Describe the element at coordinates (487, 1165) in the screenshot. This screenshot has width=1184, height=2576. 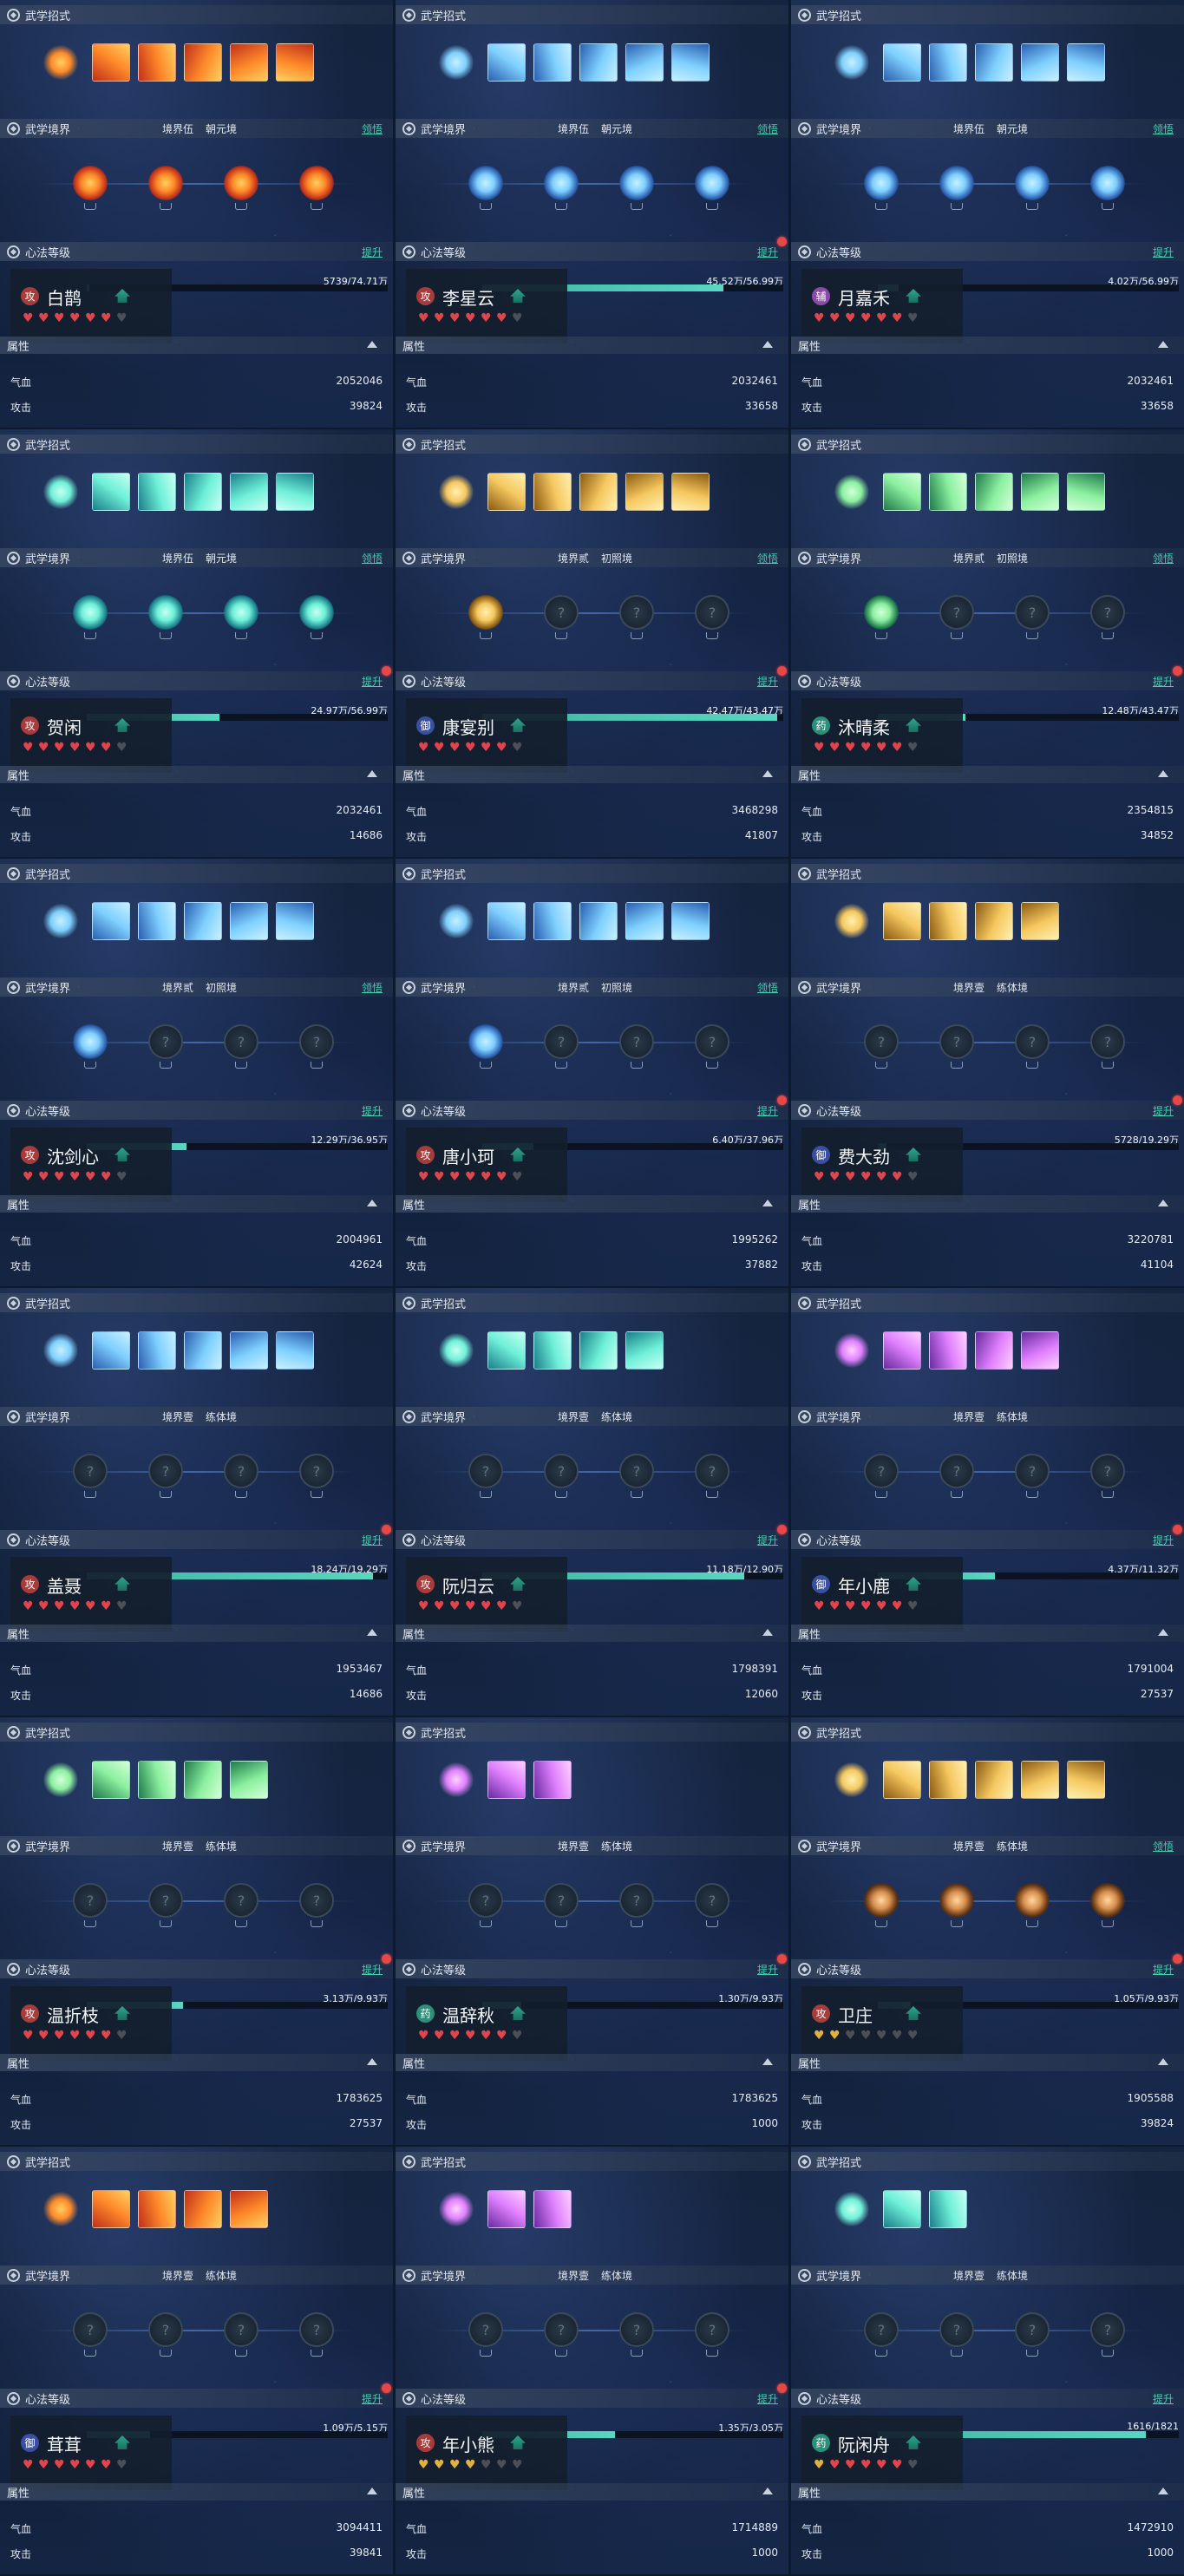
I see `hero-nameplate: 攻 唐小珂 ♥ ♥ ♥ ♥ ♥ ♥ ♥` at that location.